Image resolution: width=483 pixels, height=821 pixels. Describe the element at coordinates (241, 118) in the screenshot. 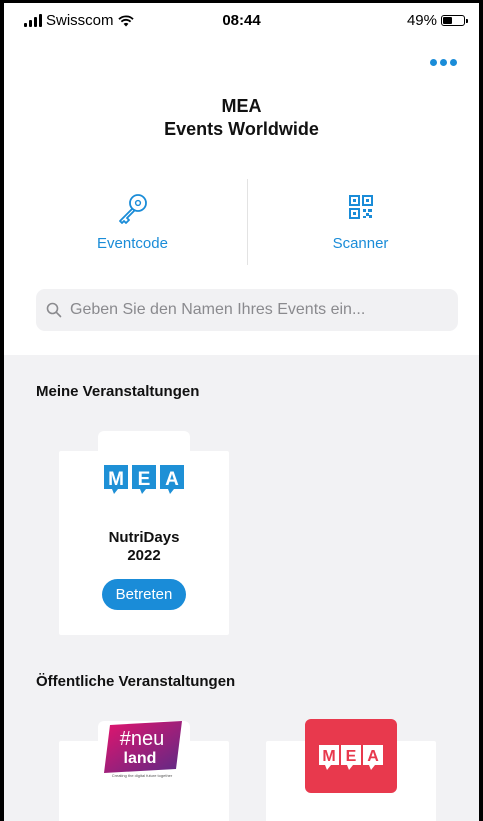

I see `page-title: MEA Events Worldwide` at that location.